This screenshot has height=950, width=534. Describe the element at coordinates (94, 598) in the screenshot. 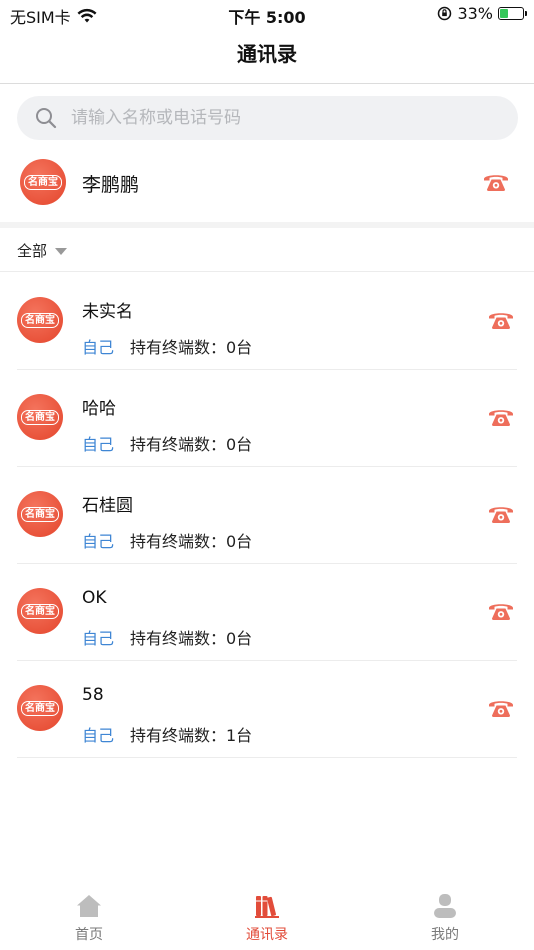

I see `contact-name: OK` at that location.